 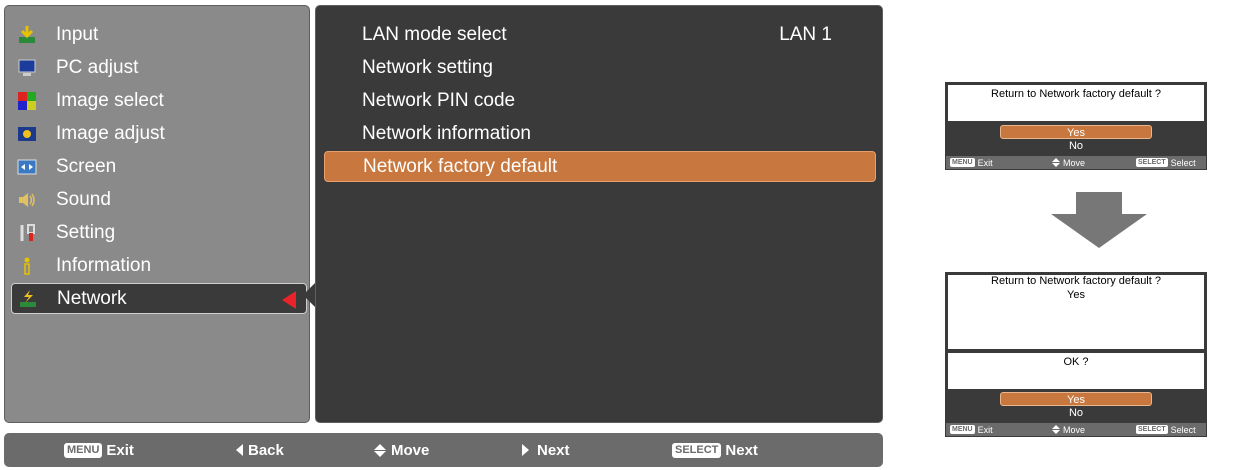 What do you see at coordinates (427, 67) in the screenshot?
I see `submenu-item-label: Network setting` at bounding box center [427, 67].